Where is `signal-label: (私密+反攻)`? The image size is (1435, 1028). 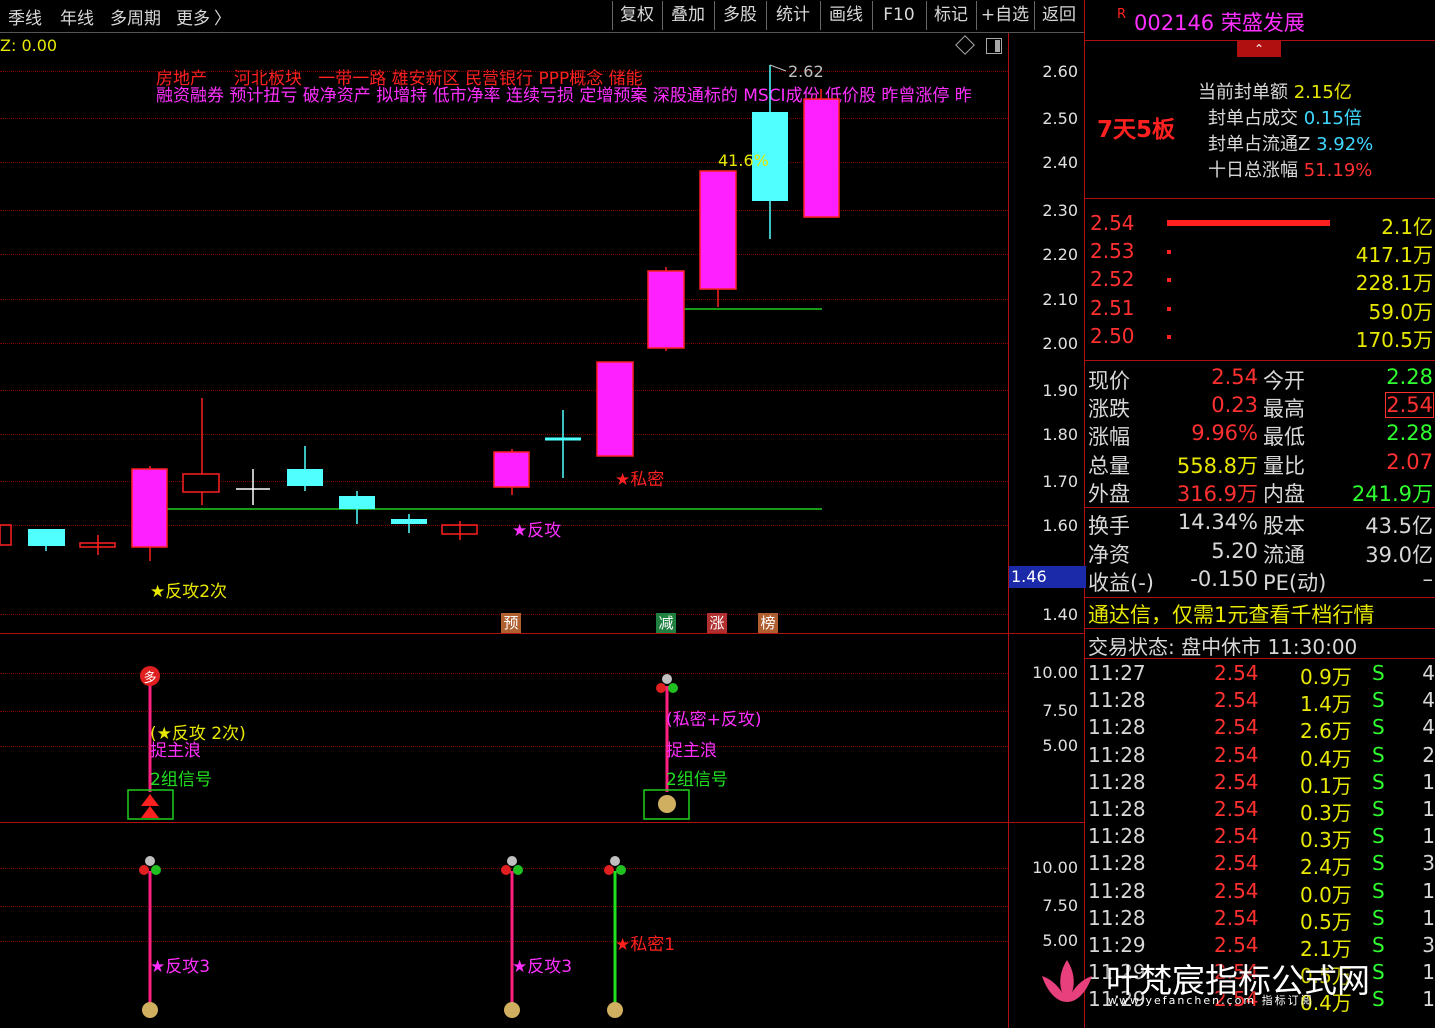 signal-label: (私密+反攻) is located at coordinates (714, 720).